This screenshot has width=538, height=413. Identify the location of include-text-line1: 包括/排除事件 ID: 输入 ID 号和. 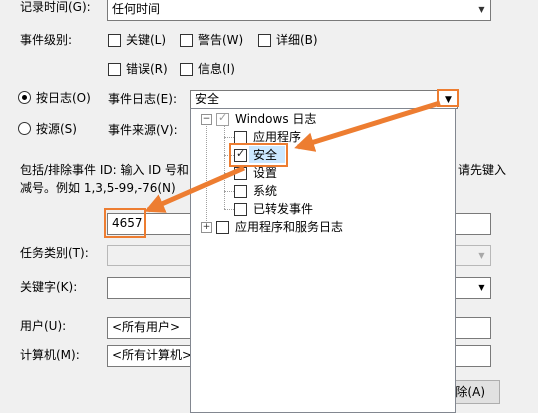
(104, 170).